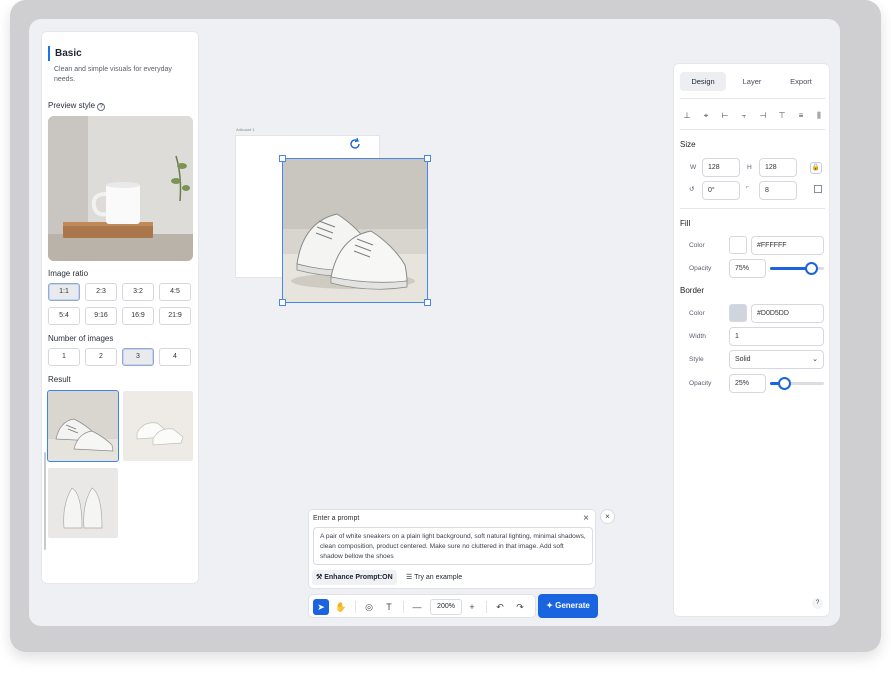 The height and width of the screenshot is (674, 891). I want to click on height-label: H, so click(749, 167).